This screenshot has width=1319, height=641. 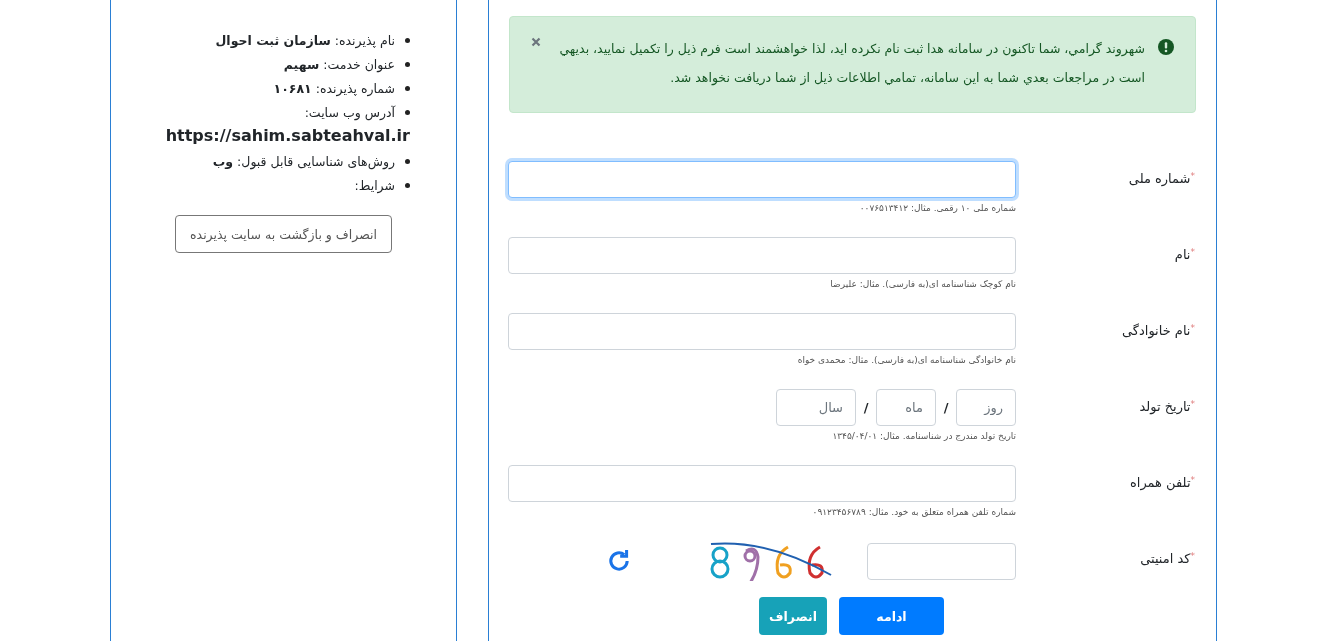 What do you see at coordinates (305, 40) in the screenshot?
I see `info-text: نام پذیرنده: سازمان ثبت احوال` at bounding box center [305, 40].